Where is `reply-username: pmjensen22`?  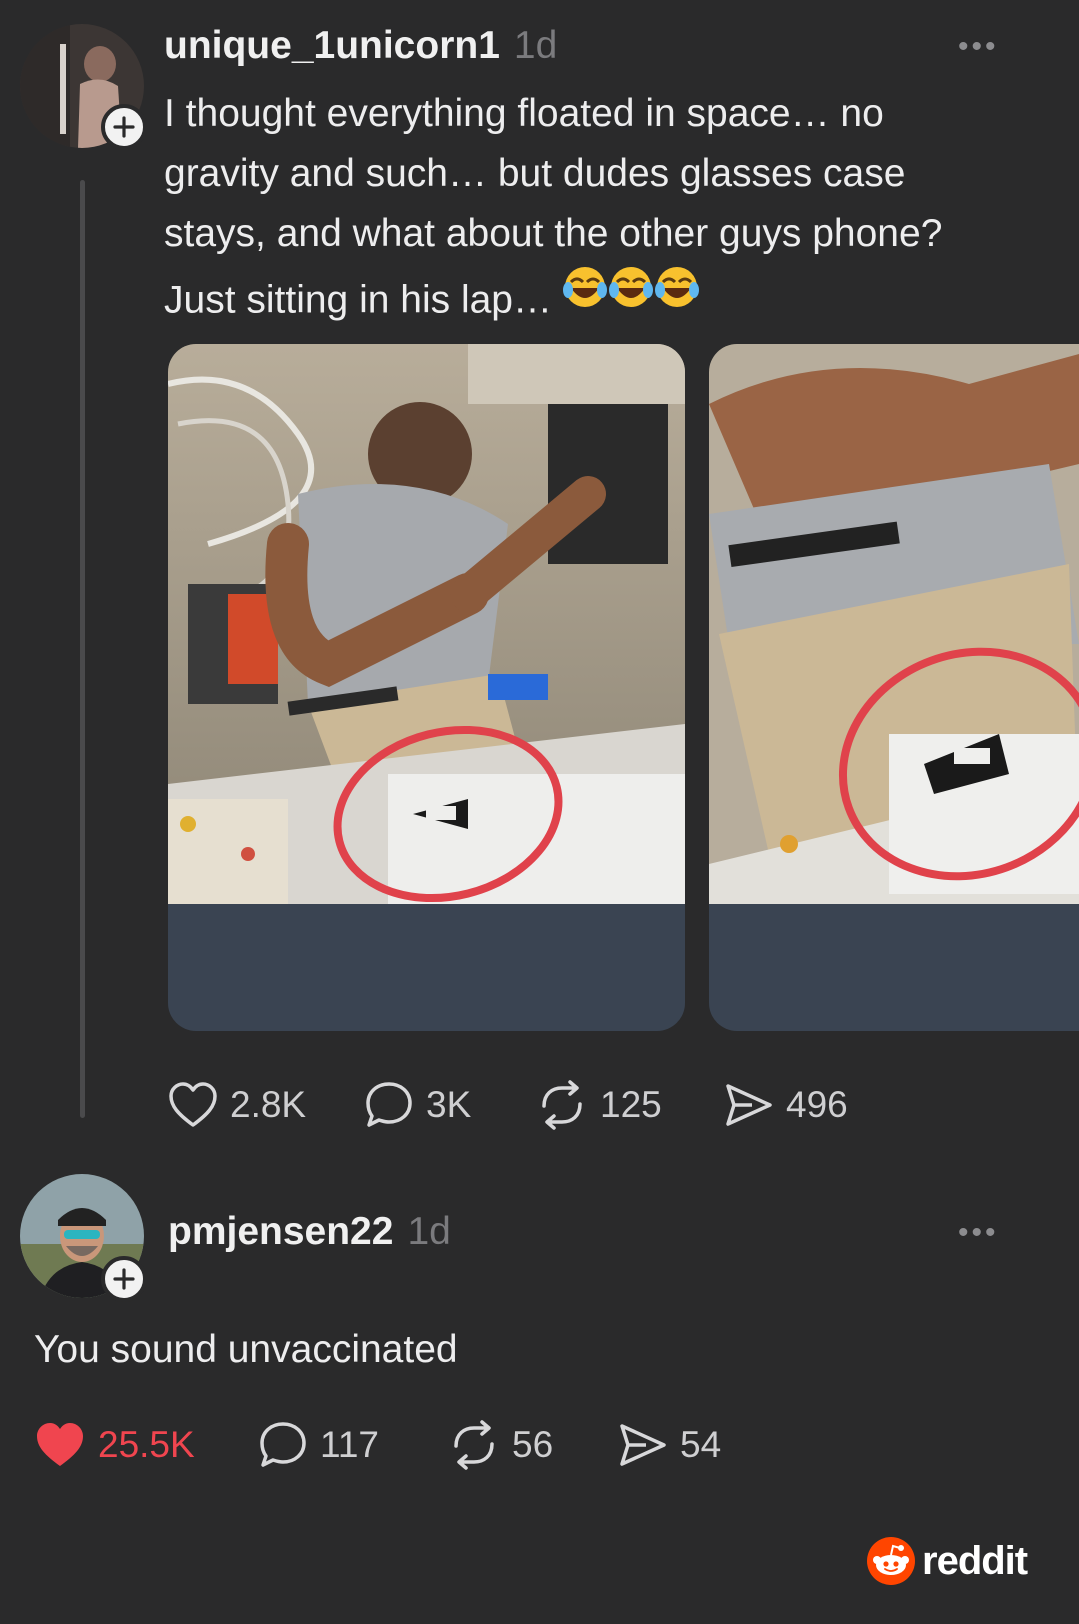 reply-username: pmjensen22 is located at coordinates (280, 1231).